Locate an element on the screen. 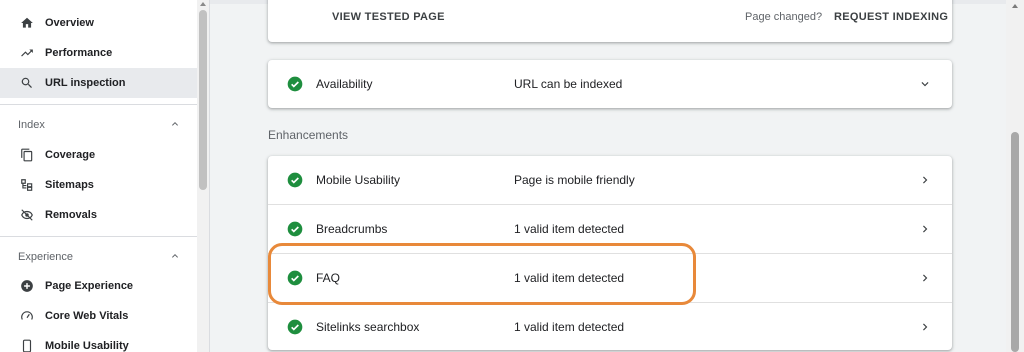 The width and height of the screenshot is (1024, 352). sidebar-item-label: URL inspection is located at coordinates (85, 83).